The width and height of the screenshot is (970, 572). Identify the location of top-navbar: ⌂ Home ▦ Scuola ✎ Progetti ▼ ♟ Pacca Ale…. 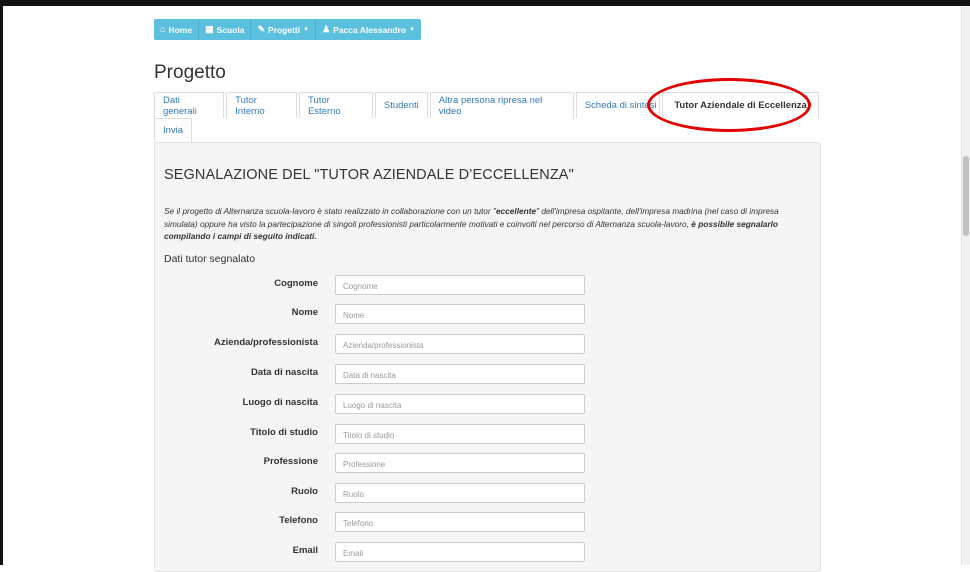
(288, 29).